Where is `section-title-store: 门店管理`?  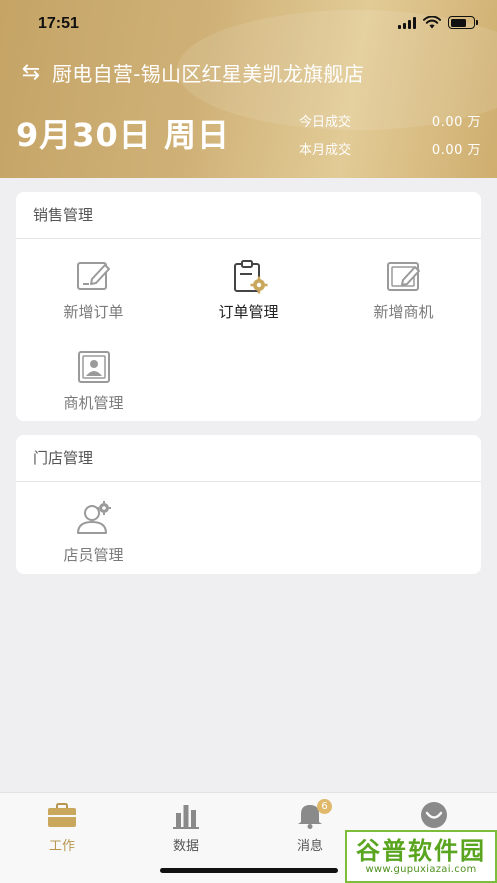 section-title-store: 门店管理 is located at coordinates (248, 458).